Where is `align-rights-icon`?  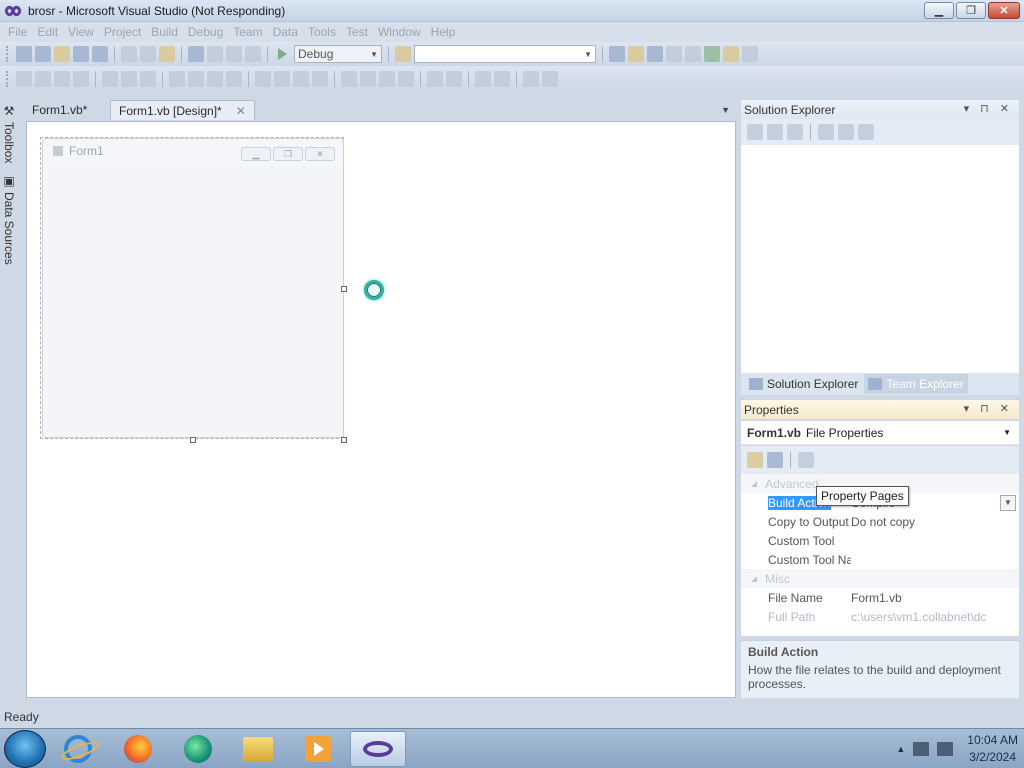
align-rights-icon is located at coordinates (81, 79).